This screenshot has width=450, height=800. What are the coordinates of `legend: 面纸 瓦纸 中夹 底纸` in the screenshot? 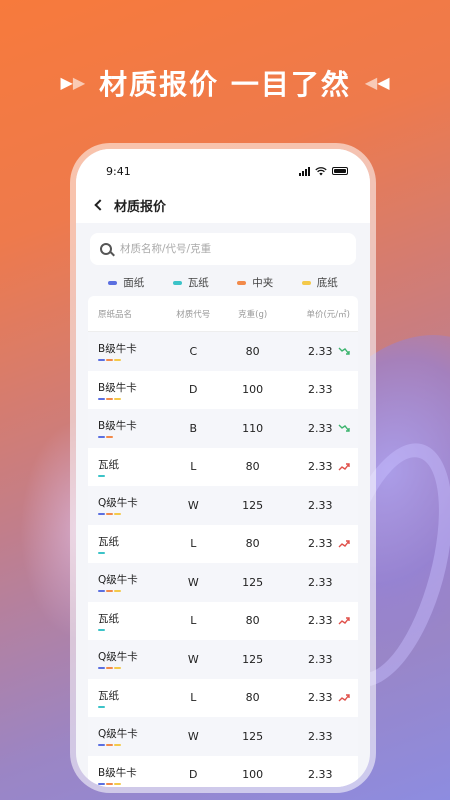 It's located at (223, 280).